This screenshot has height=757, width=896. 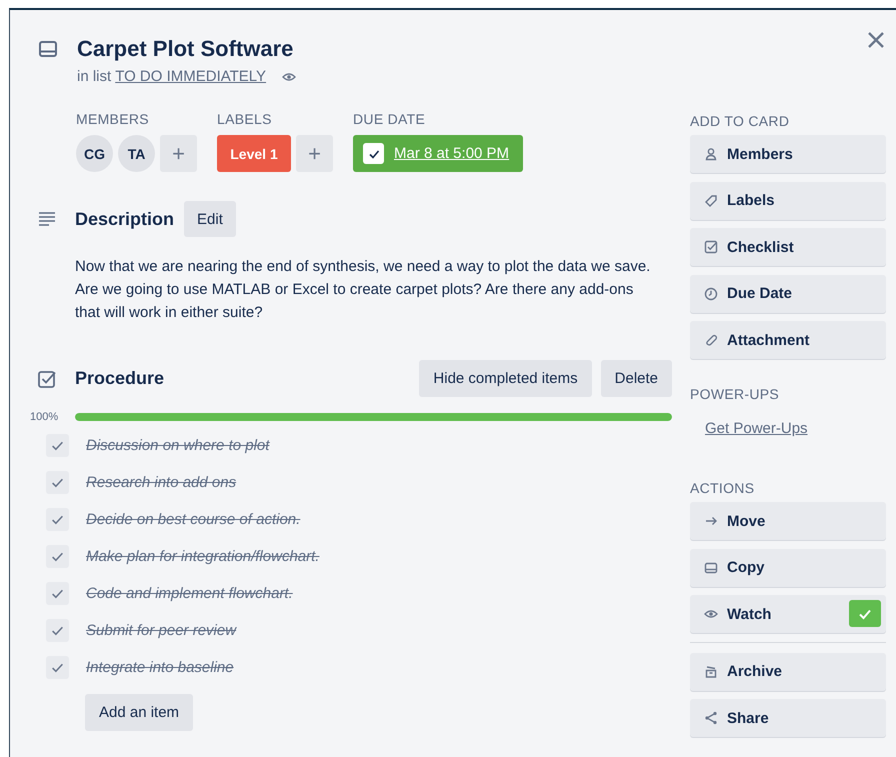 What do you see at coordinates (193, 519) in the screenshot?
I see `checklist-item-text: Decide on best course of action.` at bounding box center [193, 519].